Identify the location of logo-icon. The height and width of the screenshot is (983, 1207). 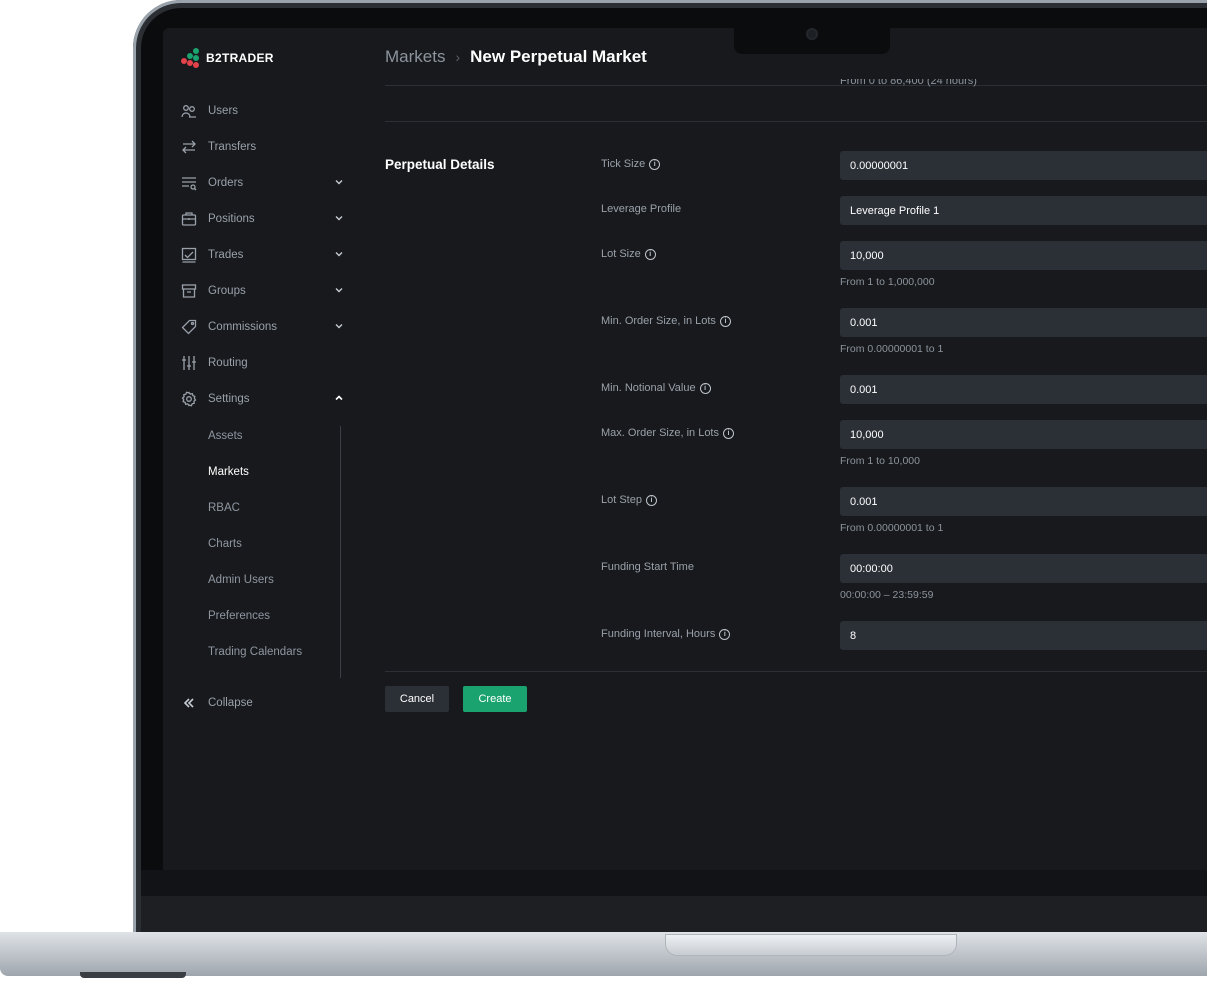
(190, 58).